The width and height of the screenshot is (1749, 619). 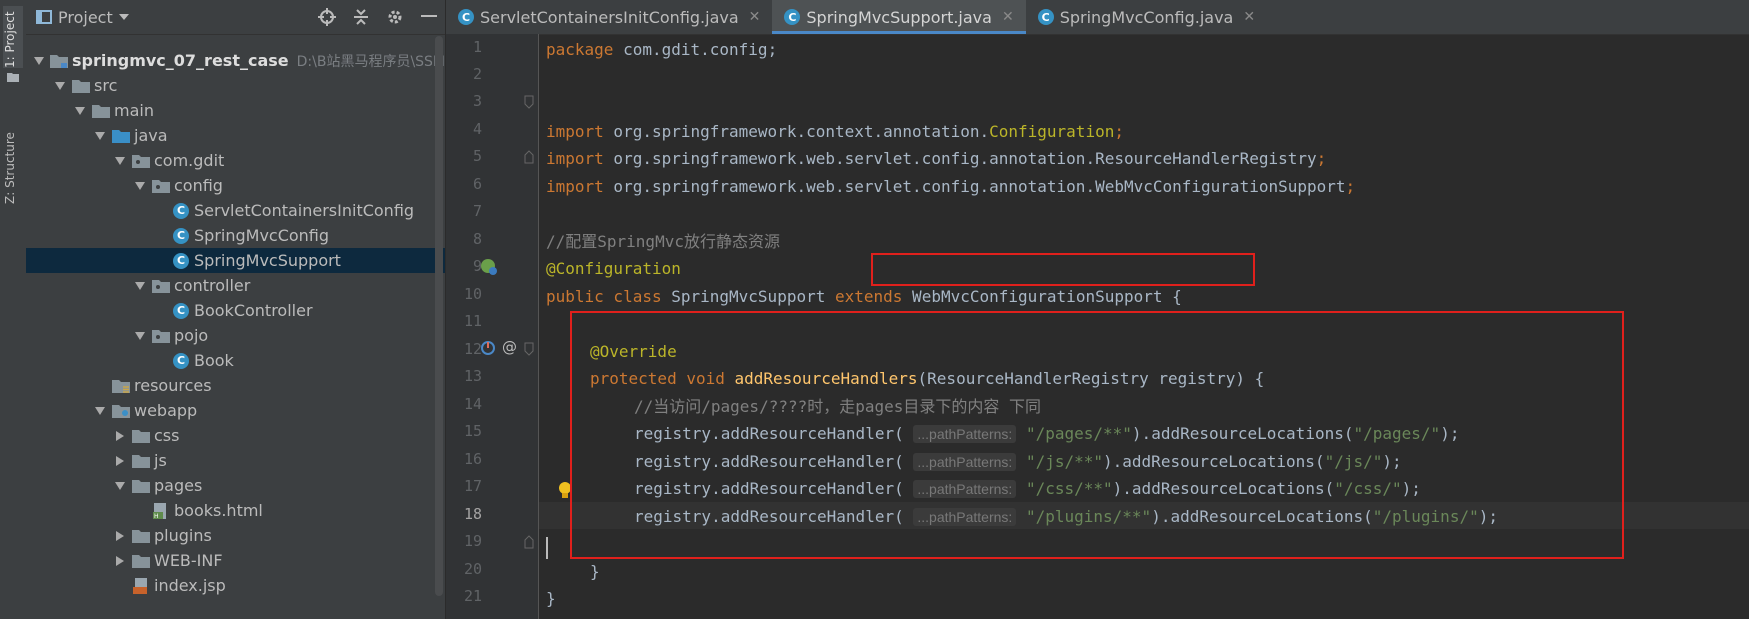 What do you see at coordinates (477, 211) in the screenshot?
I see `line-number: 7` at bounding box center [477, 211].